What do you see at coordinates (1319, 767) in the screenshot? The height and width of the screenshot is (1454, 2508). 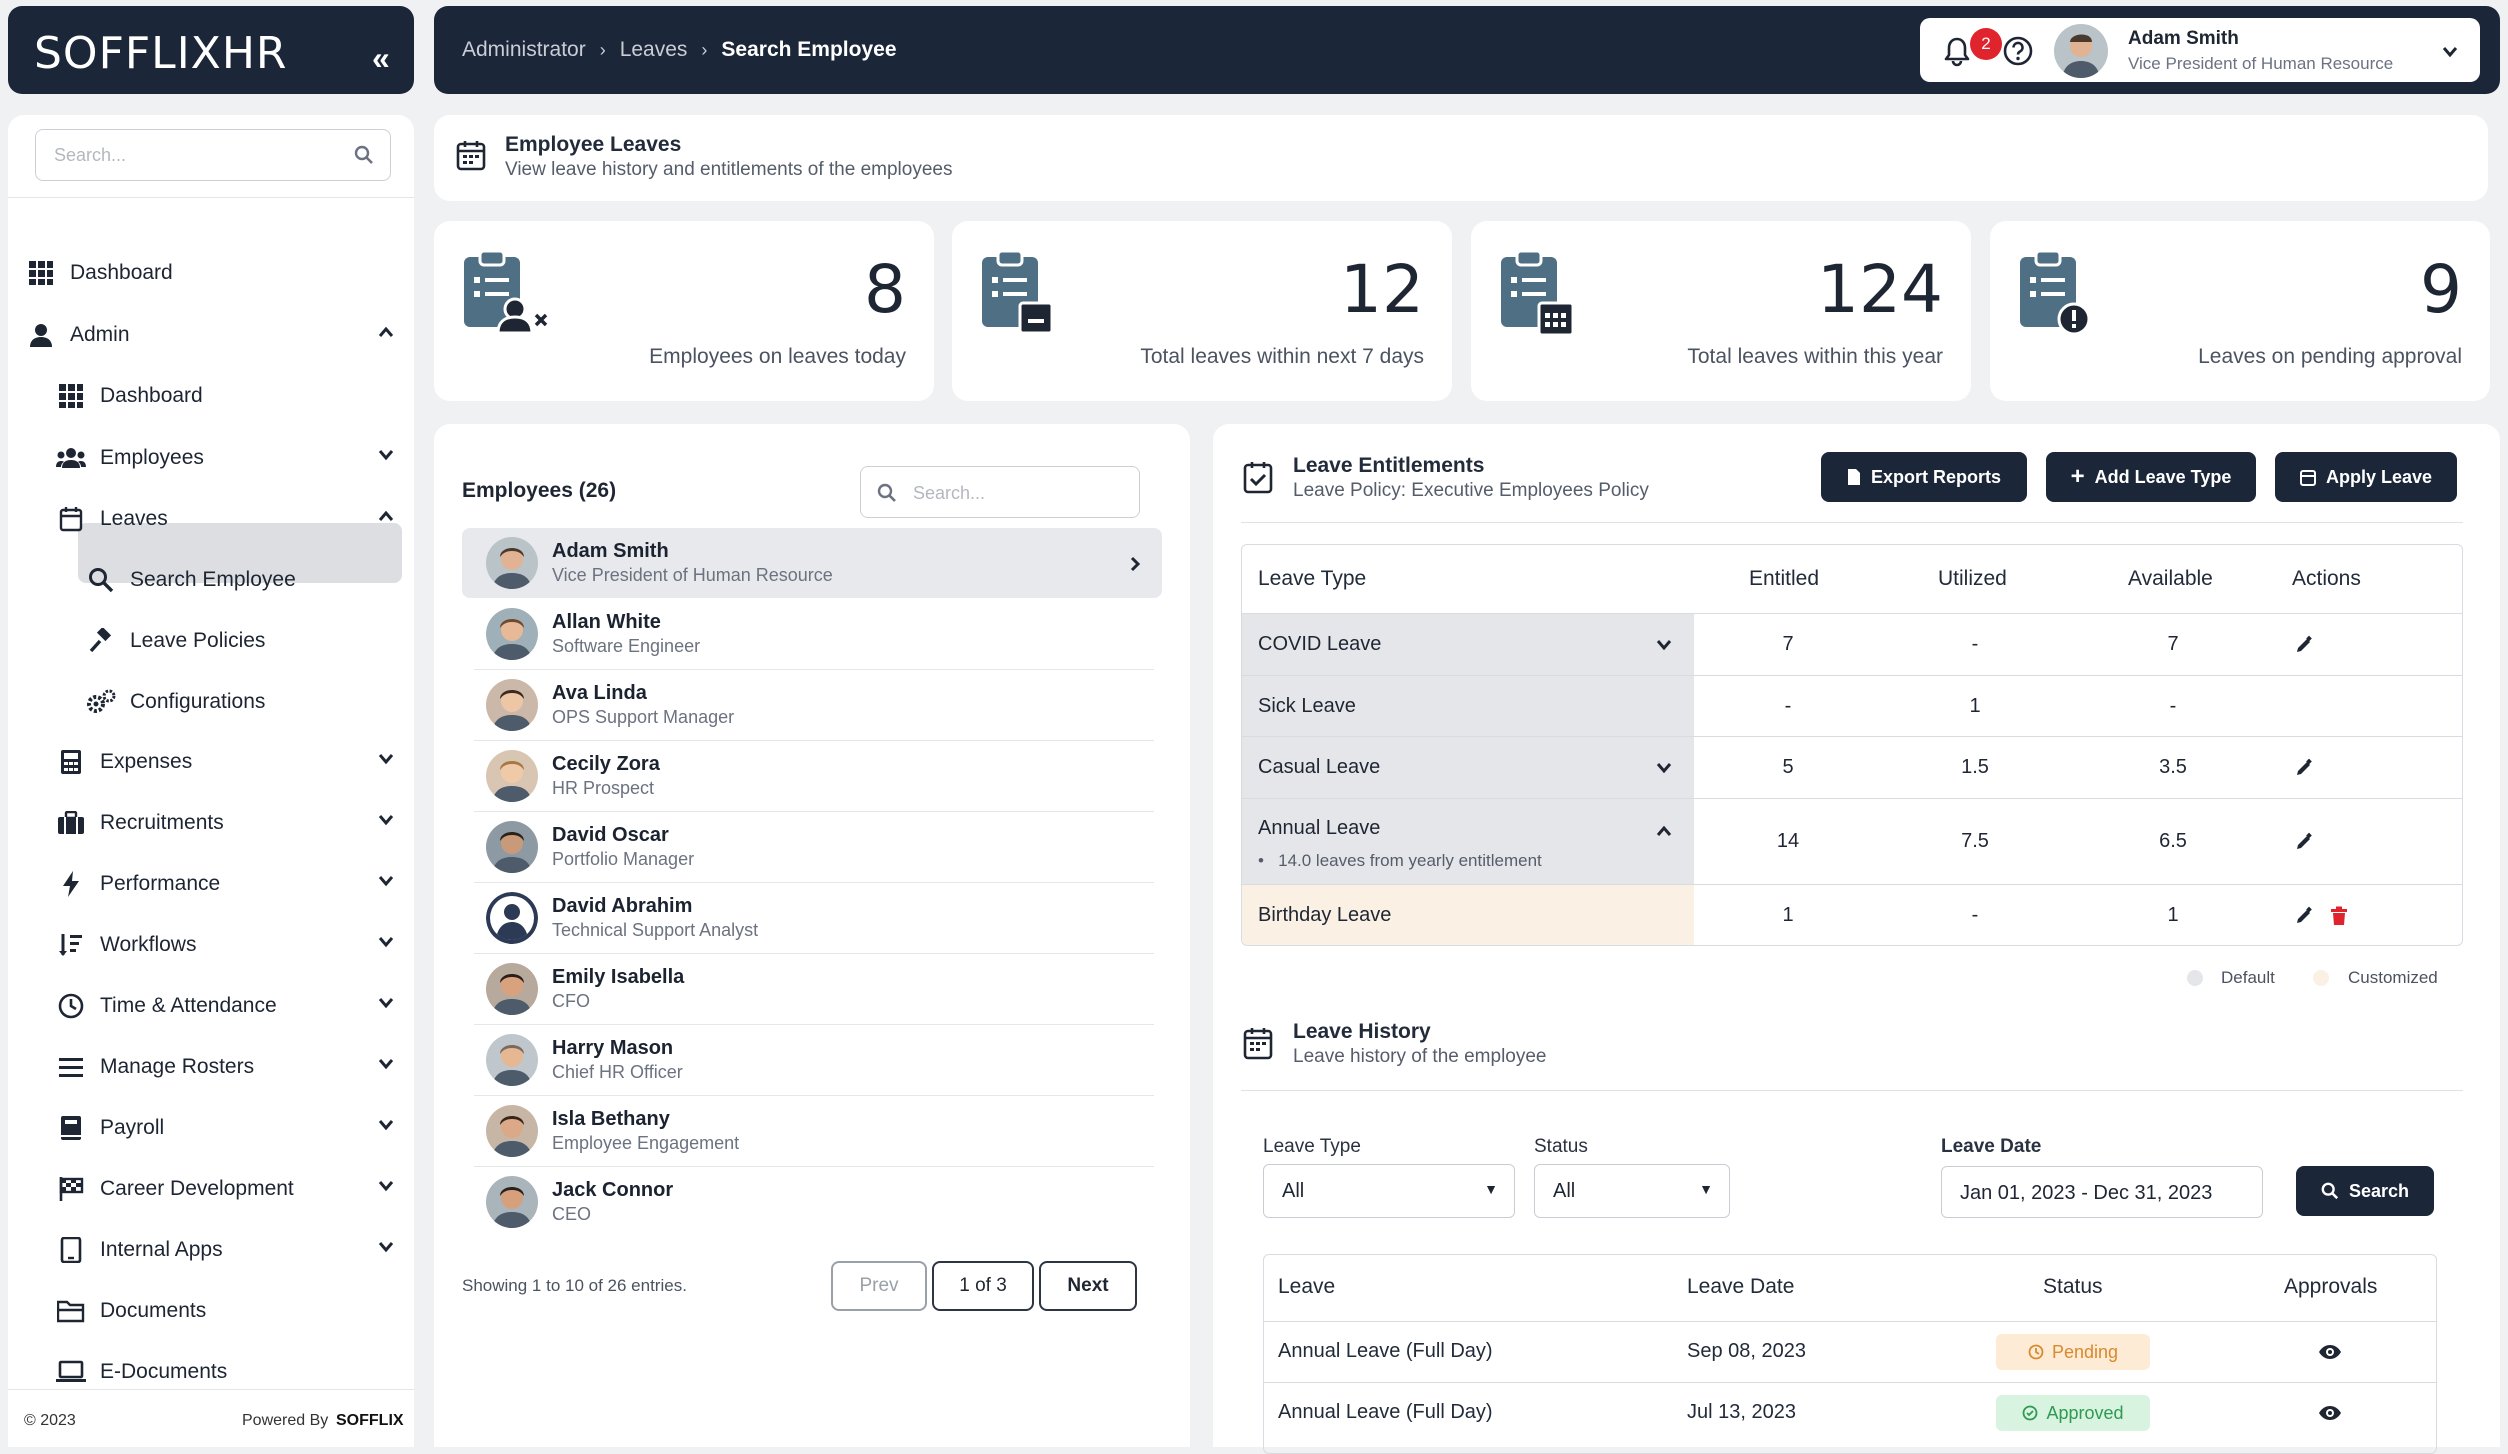 I see `leave-type-name: Casual Leave` at bounding box center [1319, 767].